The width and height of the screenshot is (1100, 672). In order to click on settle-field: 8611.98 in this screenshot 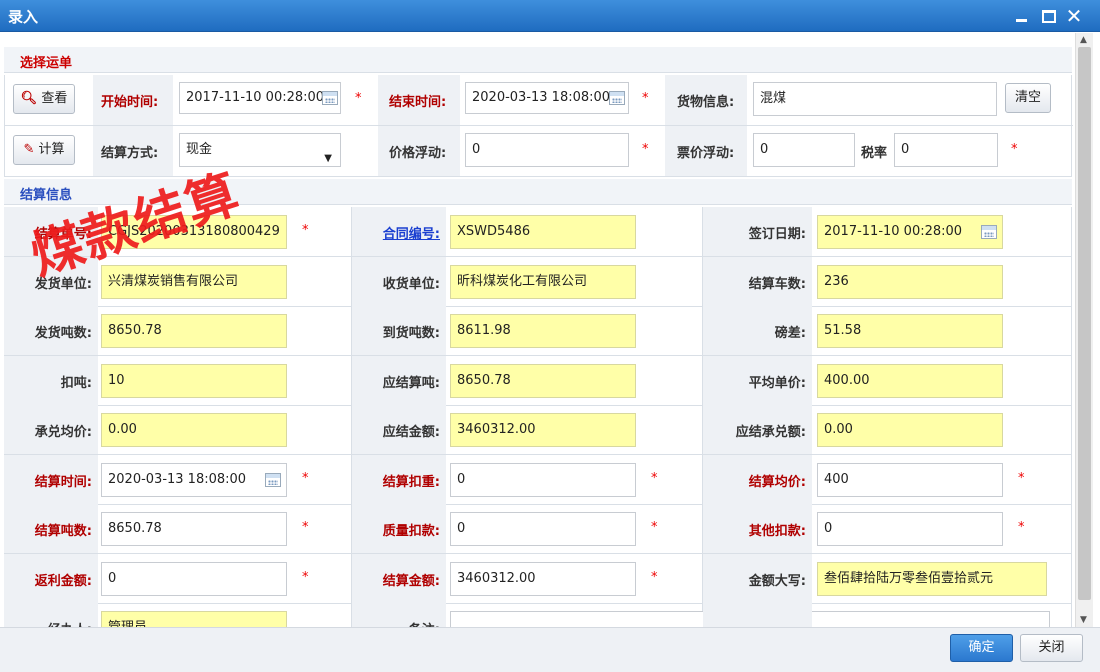, I will do `click(543, 331)`.